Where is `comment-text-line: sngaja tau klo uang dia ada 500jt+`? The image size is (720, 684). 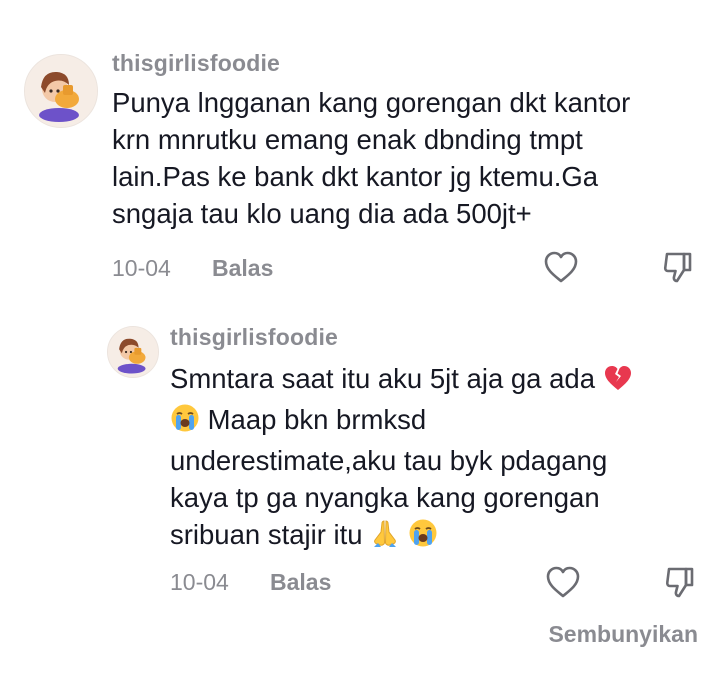
comment-text-line: sngaja tau klo uang dia ada 500jt+ is located at coordinates (322, 213).